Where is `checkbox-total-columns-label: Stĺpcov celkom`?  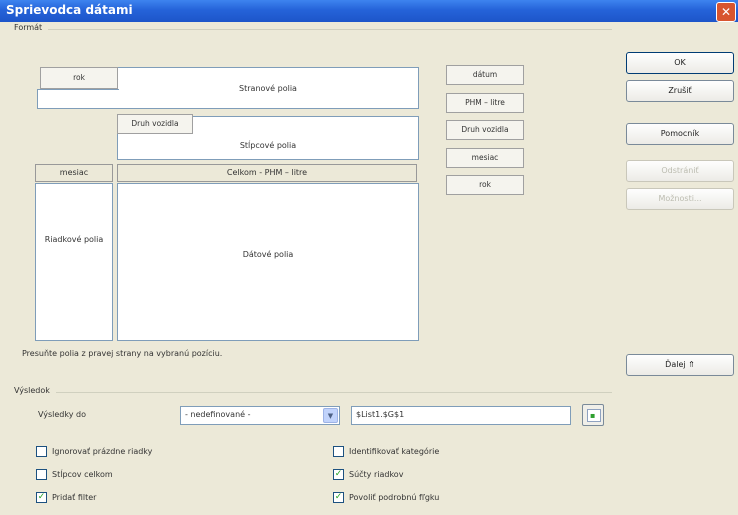 checkbox-total-columns-label: Stĺpcov celkom is located at coordinates (82, 474).